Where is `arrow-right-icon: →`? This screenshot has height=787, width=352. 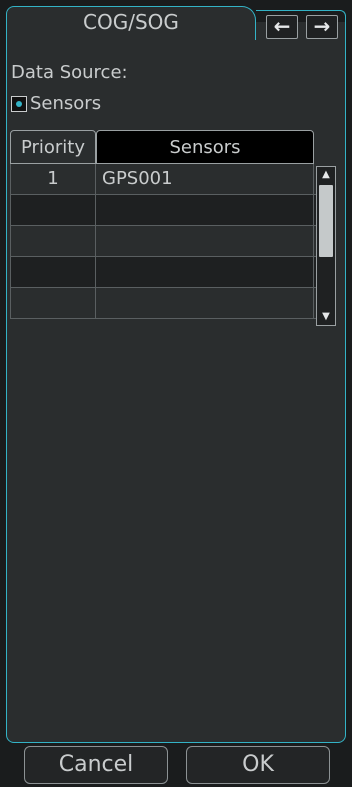
arrow-right-icon: → is located at coordinates (322, 27).